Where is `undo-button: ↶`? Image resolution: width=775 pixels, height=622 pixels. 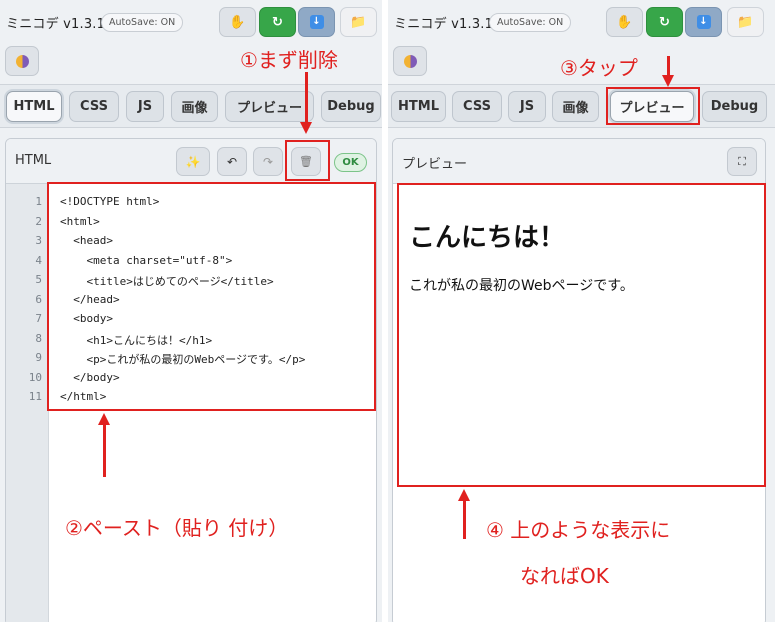
undo-button: ↶ is located at coordinates (232, 161).